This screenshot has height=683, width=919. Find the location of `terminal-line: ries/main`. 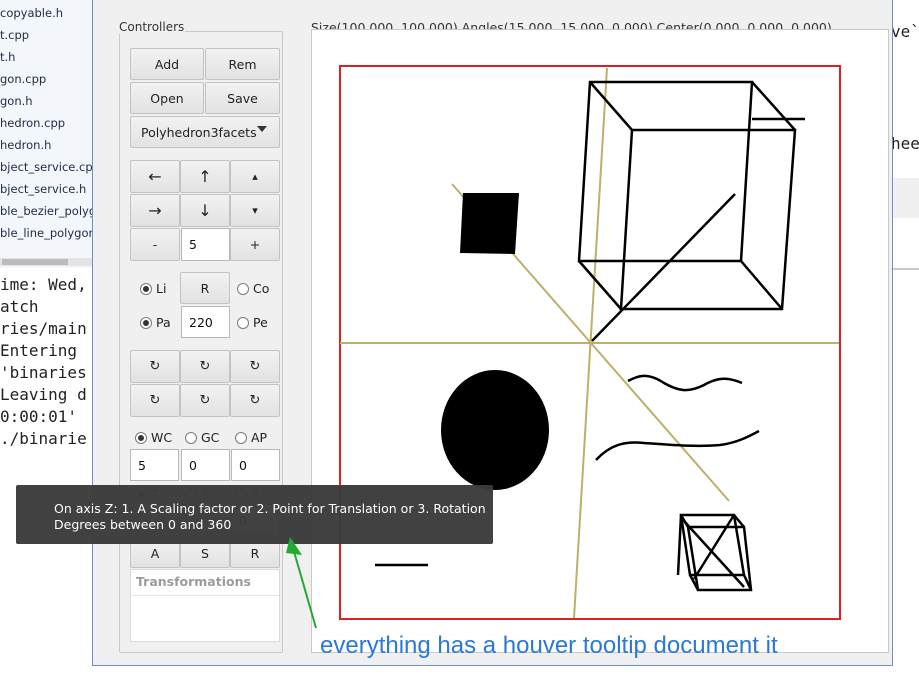

terminal-line: ries/main is located at coordinates (43, 328).